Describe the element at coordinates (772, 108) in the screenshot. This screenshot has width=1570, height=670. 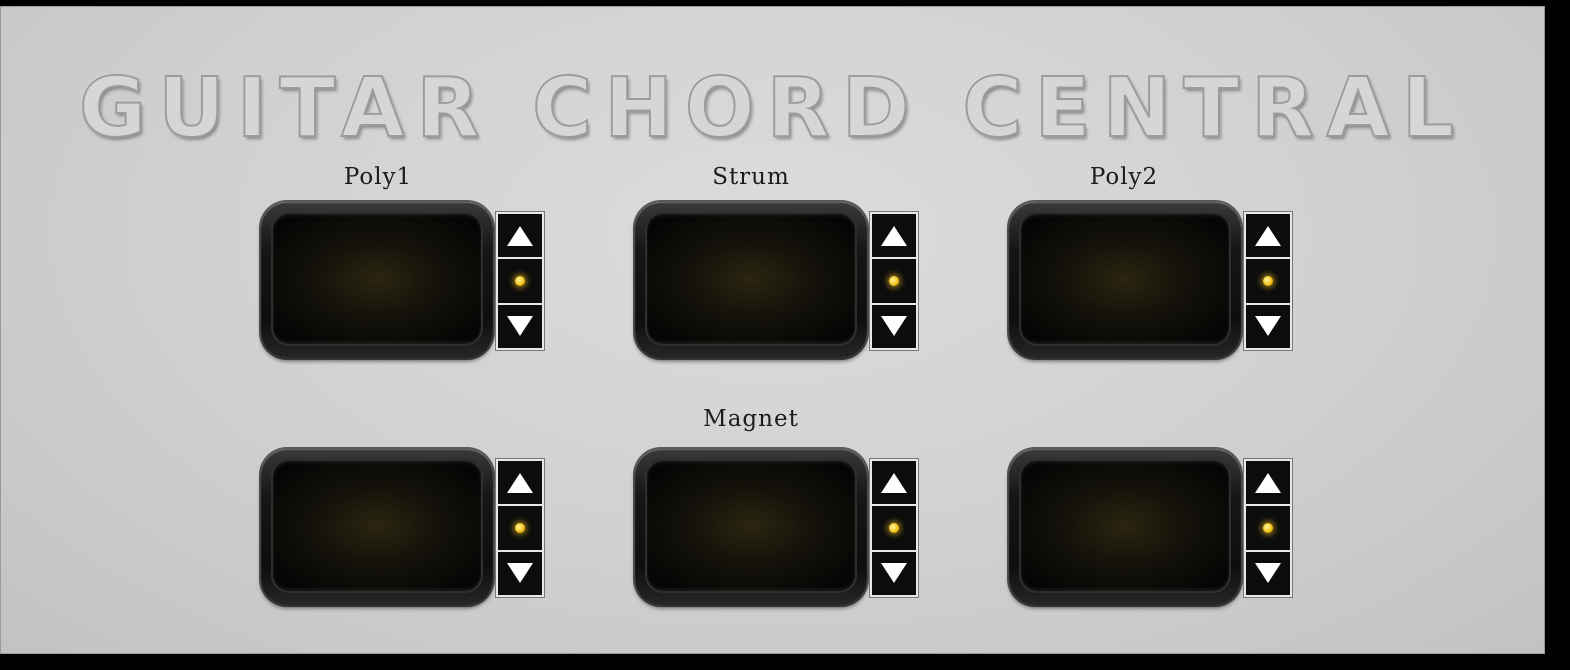
I see `app-title: GUITAR CHORD CENTRAL` at that location.